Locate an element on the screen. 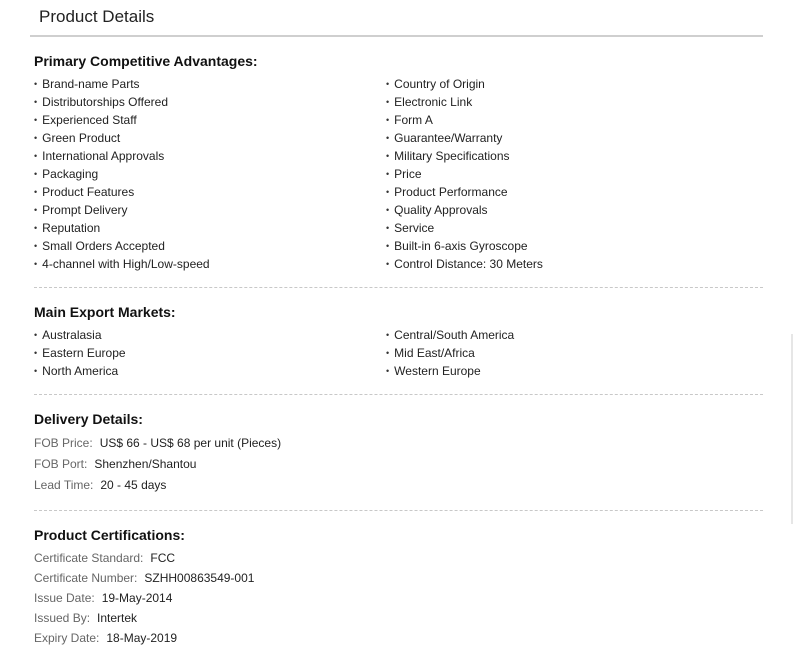  lead-time-row: Lead Time: 20 - 45 days is located at coordinates (100, 485).